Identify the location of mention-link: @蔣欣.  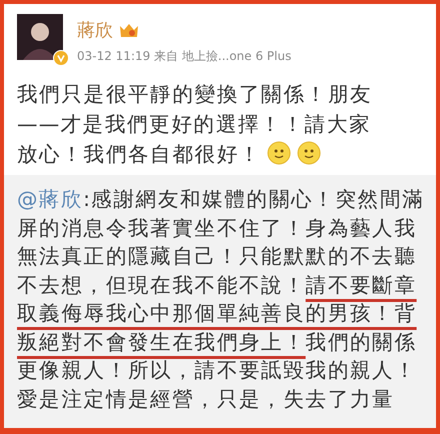
(50, 199).